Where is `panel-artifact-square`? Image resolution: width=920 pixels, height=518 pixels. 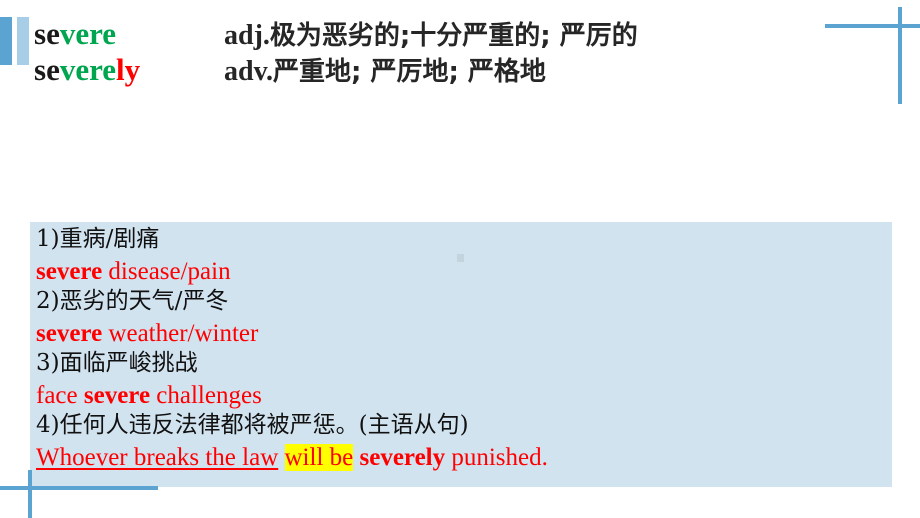 panel-artifact-square is located at coordinates (460, 258).